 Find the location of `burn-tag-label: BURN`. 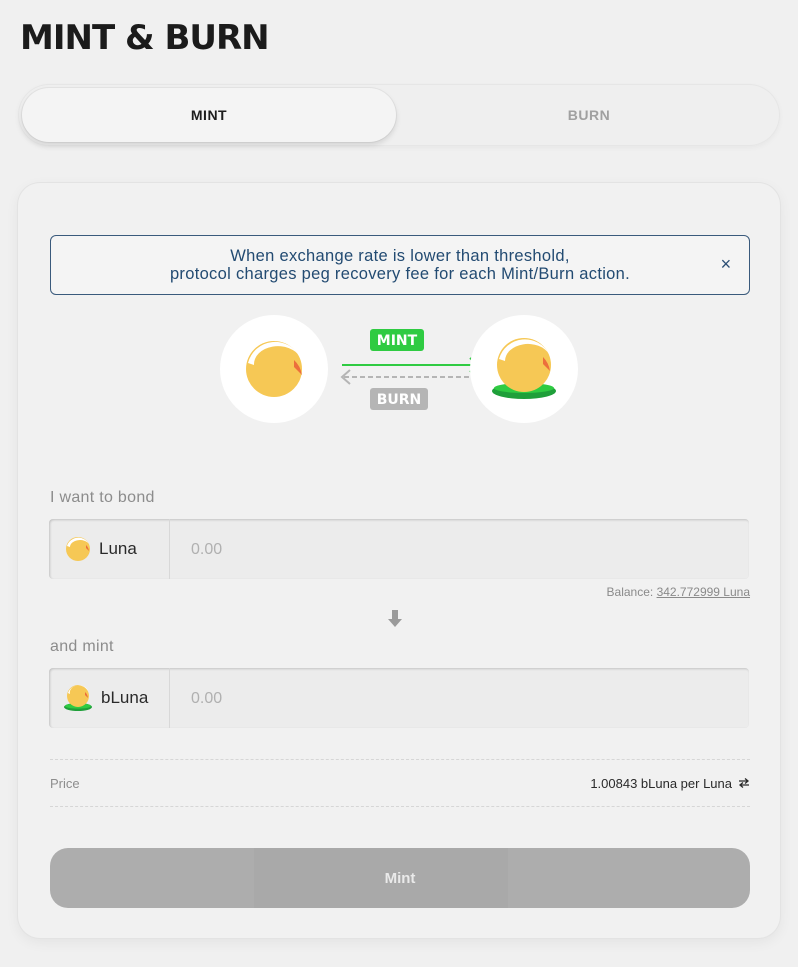

burn-tag-label: BURN is located at coordinates (399, 400).